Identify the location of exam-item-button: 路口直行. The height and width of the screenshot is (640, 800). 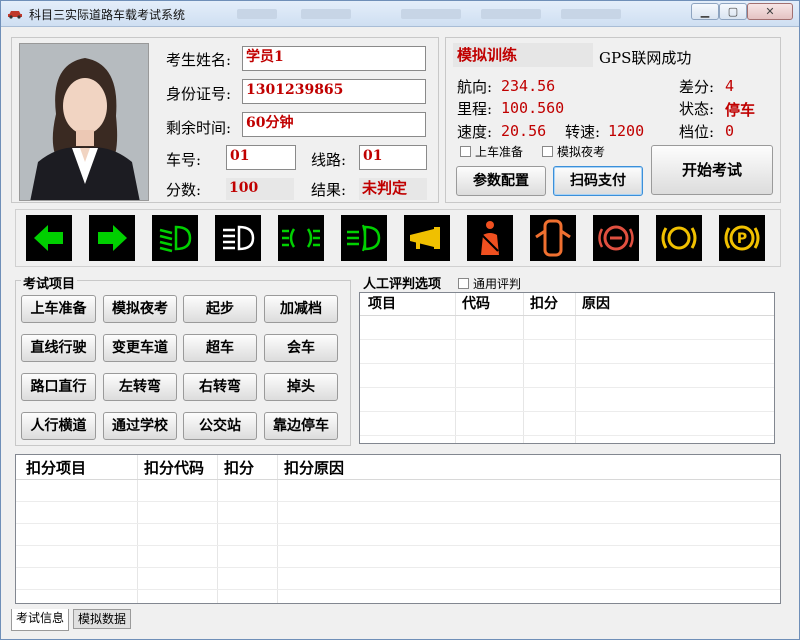
(58, 387).